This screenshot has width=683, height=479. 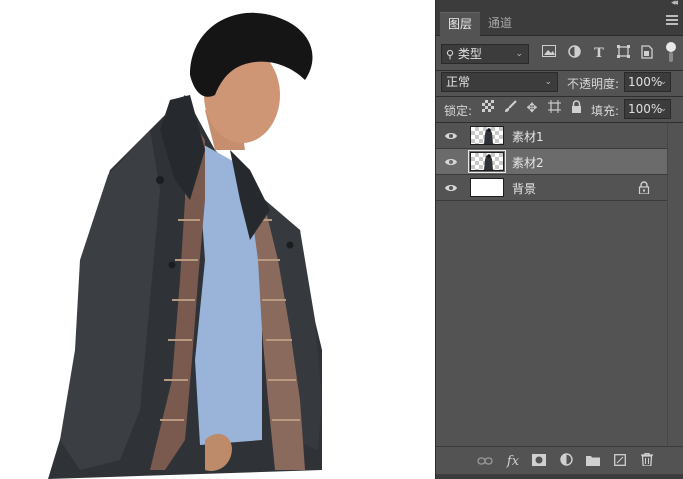 What do you see at coordinates (671, 53) in the screenshot?
I see `filter-toggle-switch` at bounding box center [671, 53].